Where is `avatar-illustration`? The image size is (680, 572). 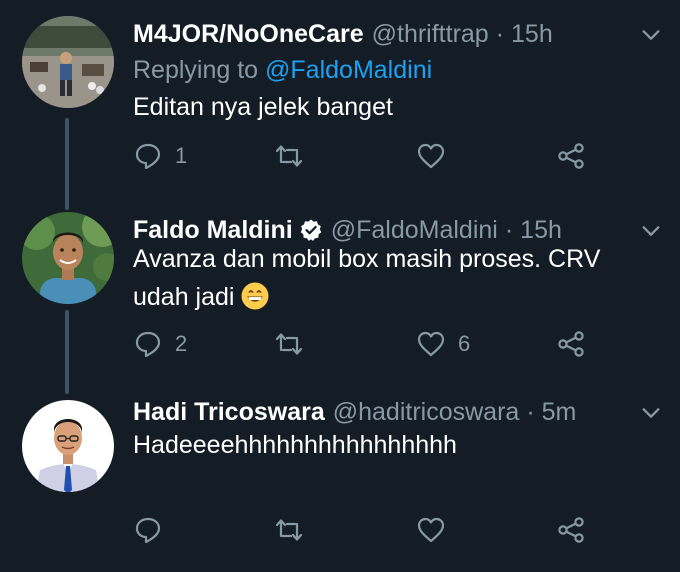
avatar-illustration is located at coordinates (68, 446).